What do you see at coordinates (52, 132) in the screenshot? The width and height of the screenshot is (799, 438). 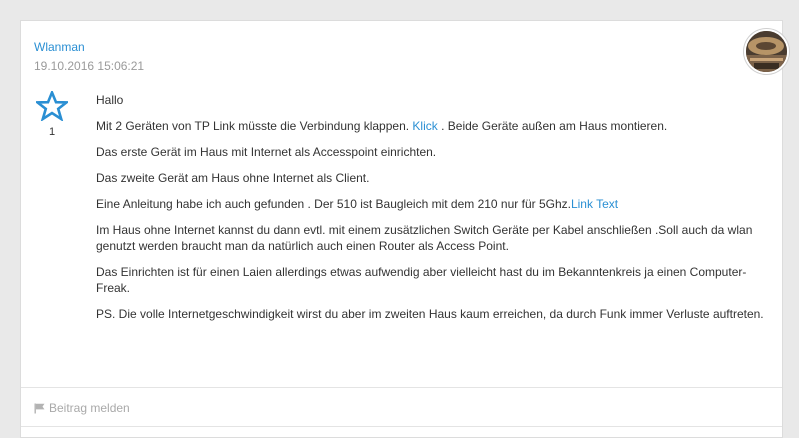 I see `vote-count: 1` at bounding box center [52, 132].